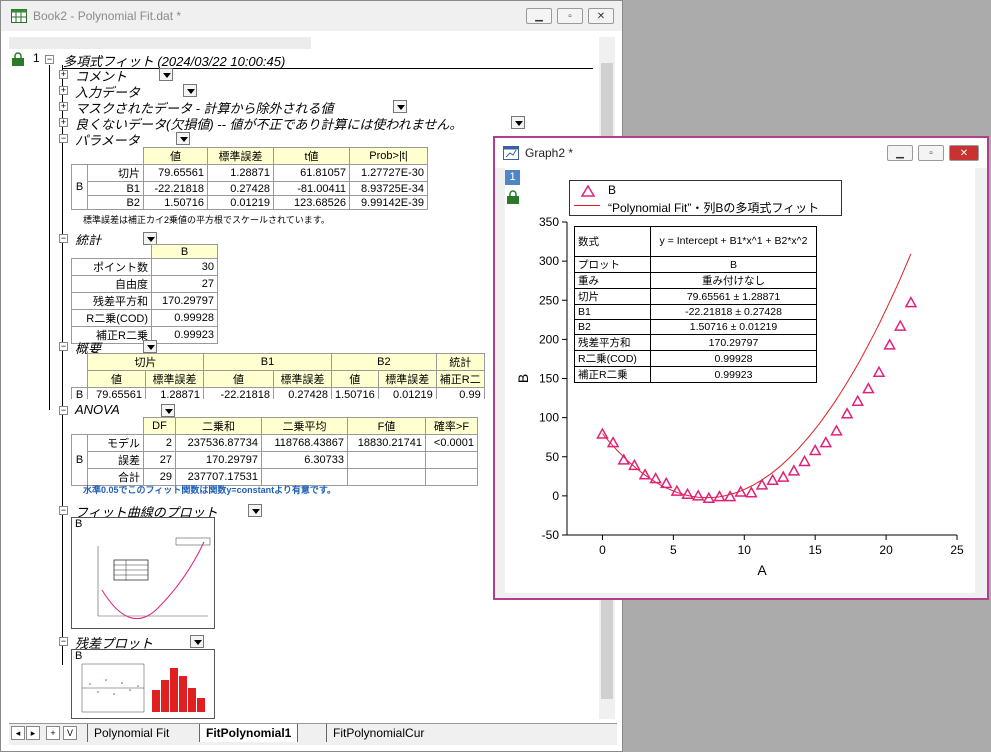 This screenshot has height=752, width=991. What do you see at coordinates (36, 58) in the screenshot?
I see `row-number: 1` at bounding box center [36, 58].